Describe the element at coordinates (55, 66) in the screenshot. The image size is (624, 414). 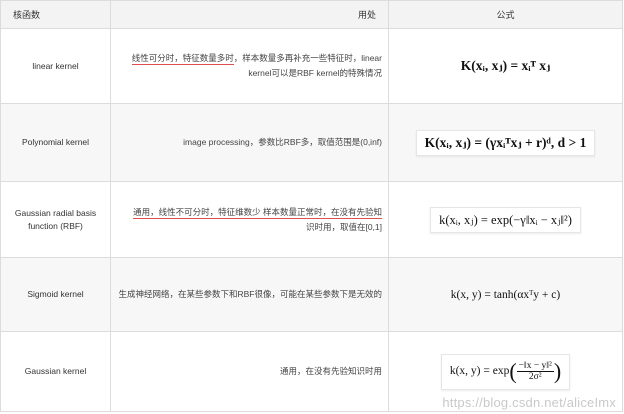
I see `kernel-name: linear kernel` at that location.